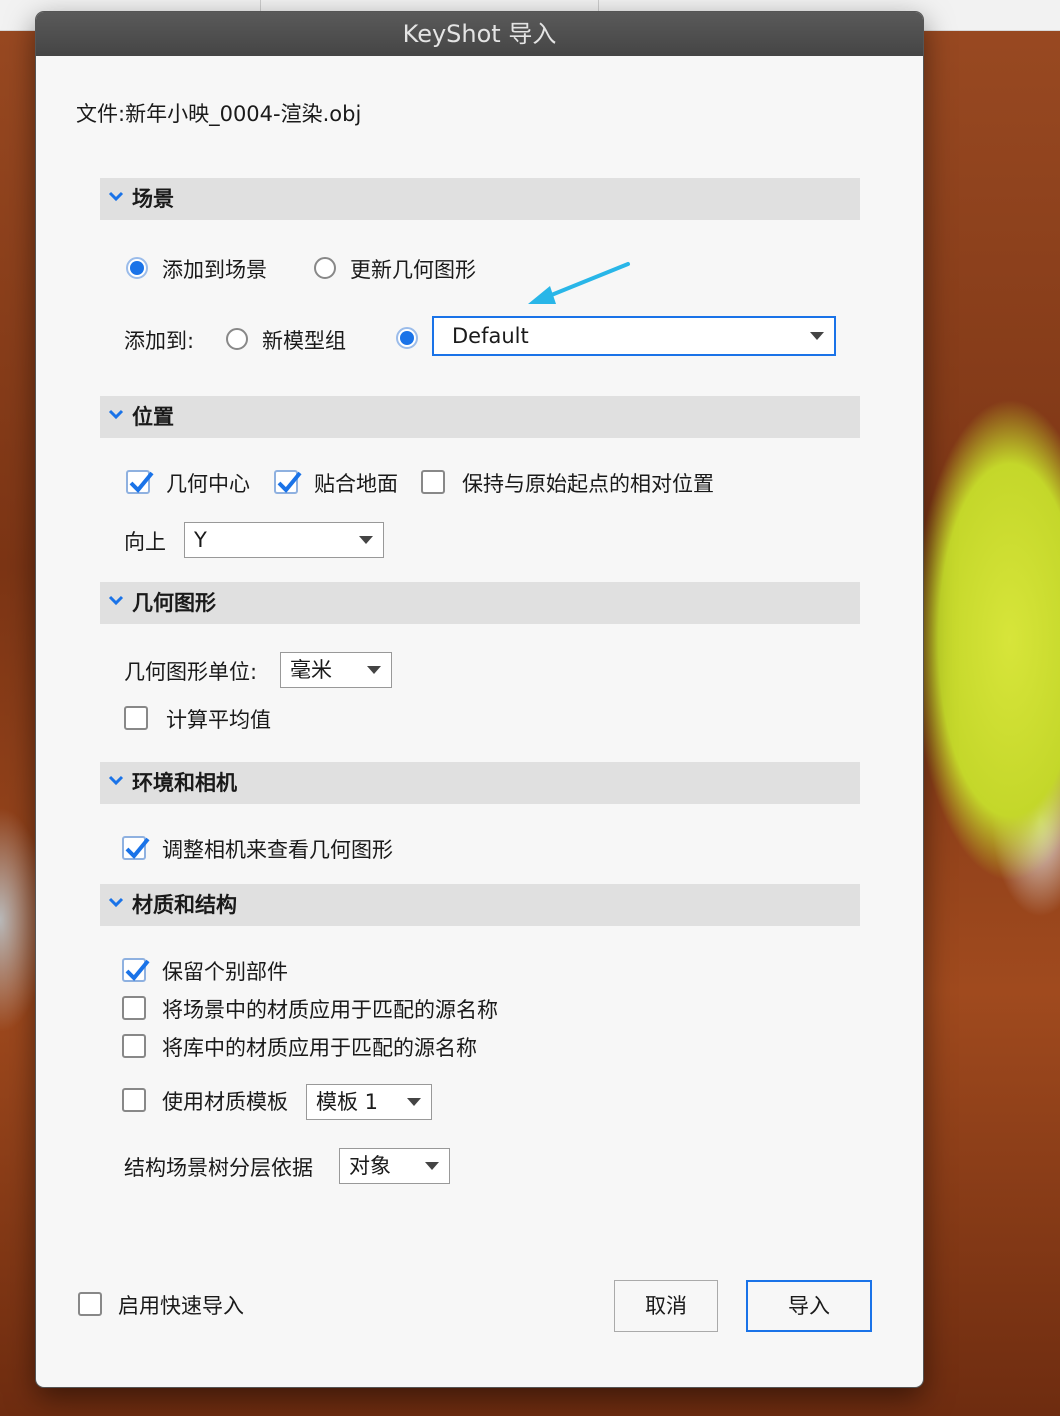 Image resolution: width=1060 pixels, height=1416 pixels. What do you see at coordinates (218, 1168) in the screenshot?
I see `hierarchy-label: 结构场景树分层依据` at bounding box center [218, 1168].